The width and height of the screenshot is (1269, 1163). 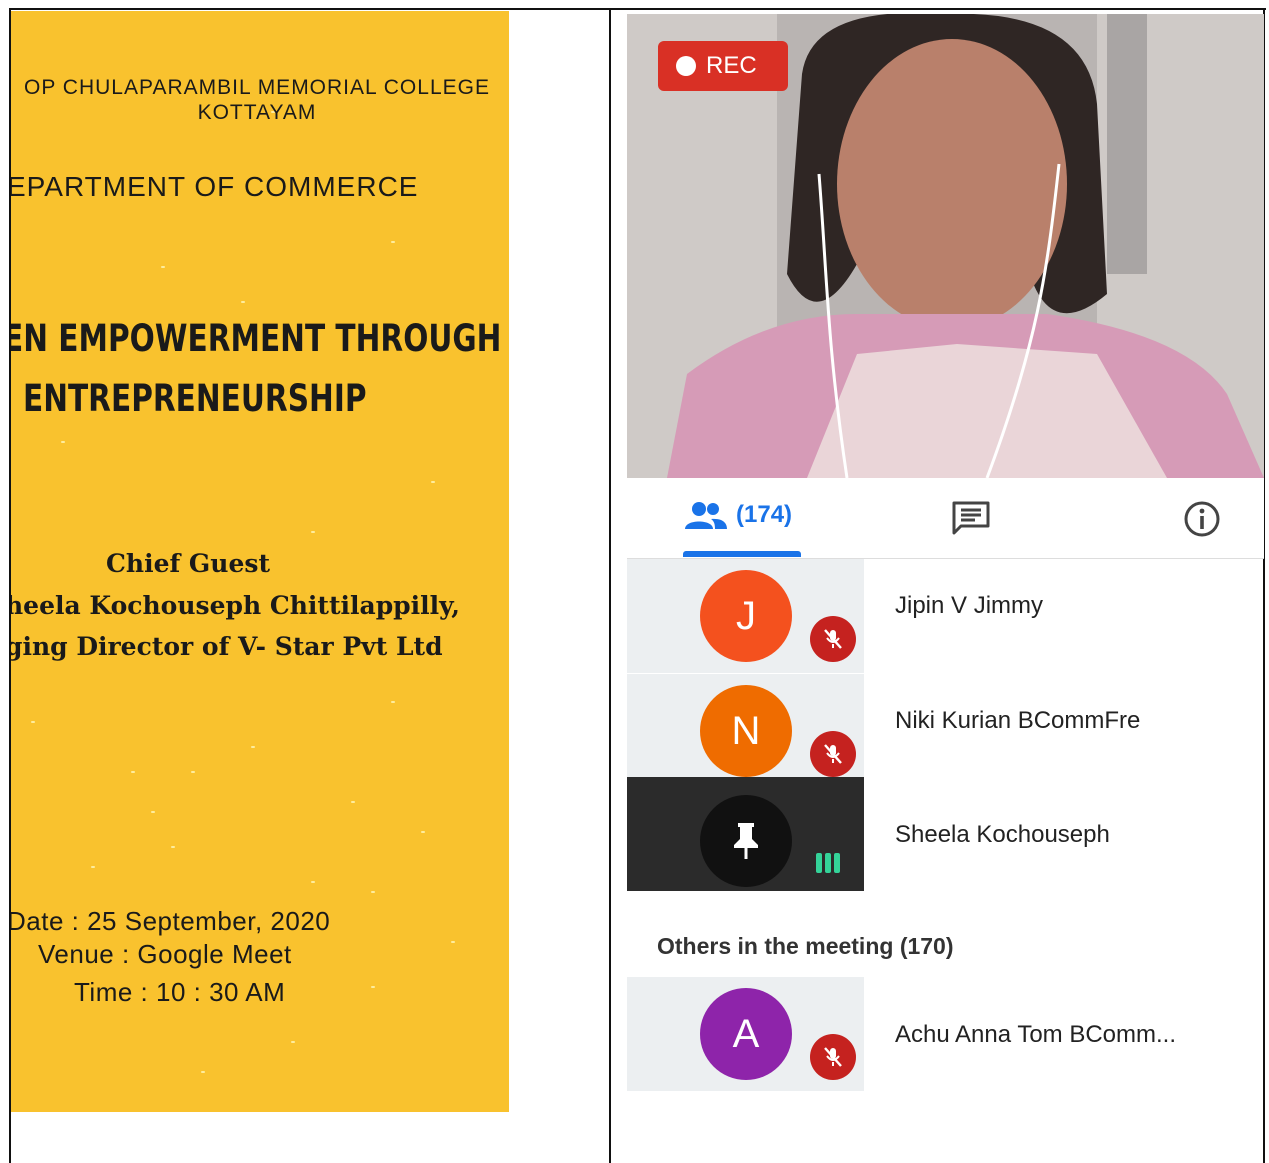 What do you see at coordinates (1202, 519) in the screenshot?
I see `info-icon` at bounding box center [1202, 519].